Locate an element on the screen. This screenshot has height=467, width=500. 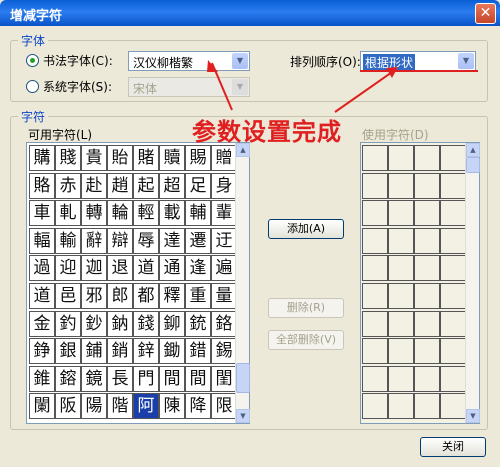
annotation-arrows is located at coordinates (342, 86).